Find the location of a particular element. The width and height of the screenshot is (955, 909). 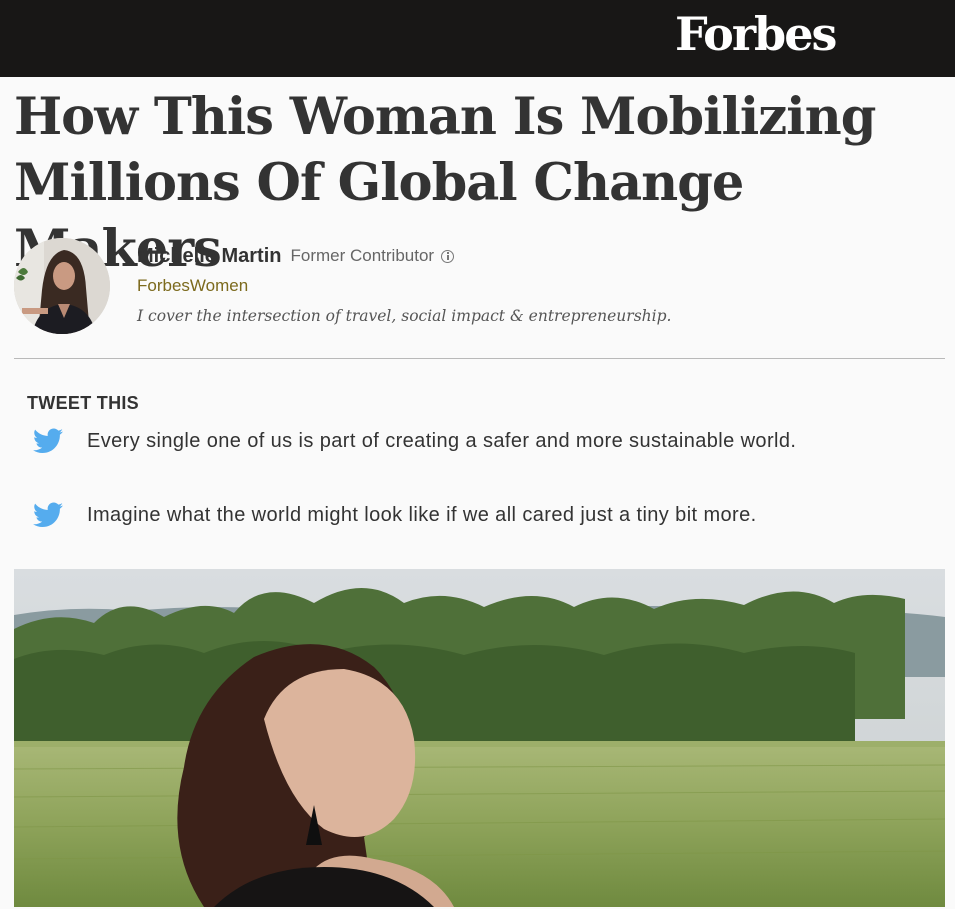

forbes-logo: Forbes is located at coordinates (756, 34).